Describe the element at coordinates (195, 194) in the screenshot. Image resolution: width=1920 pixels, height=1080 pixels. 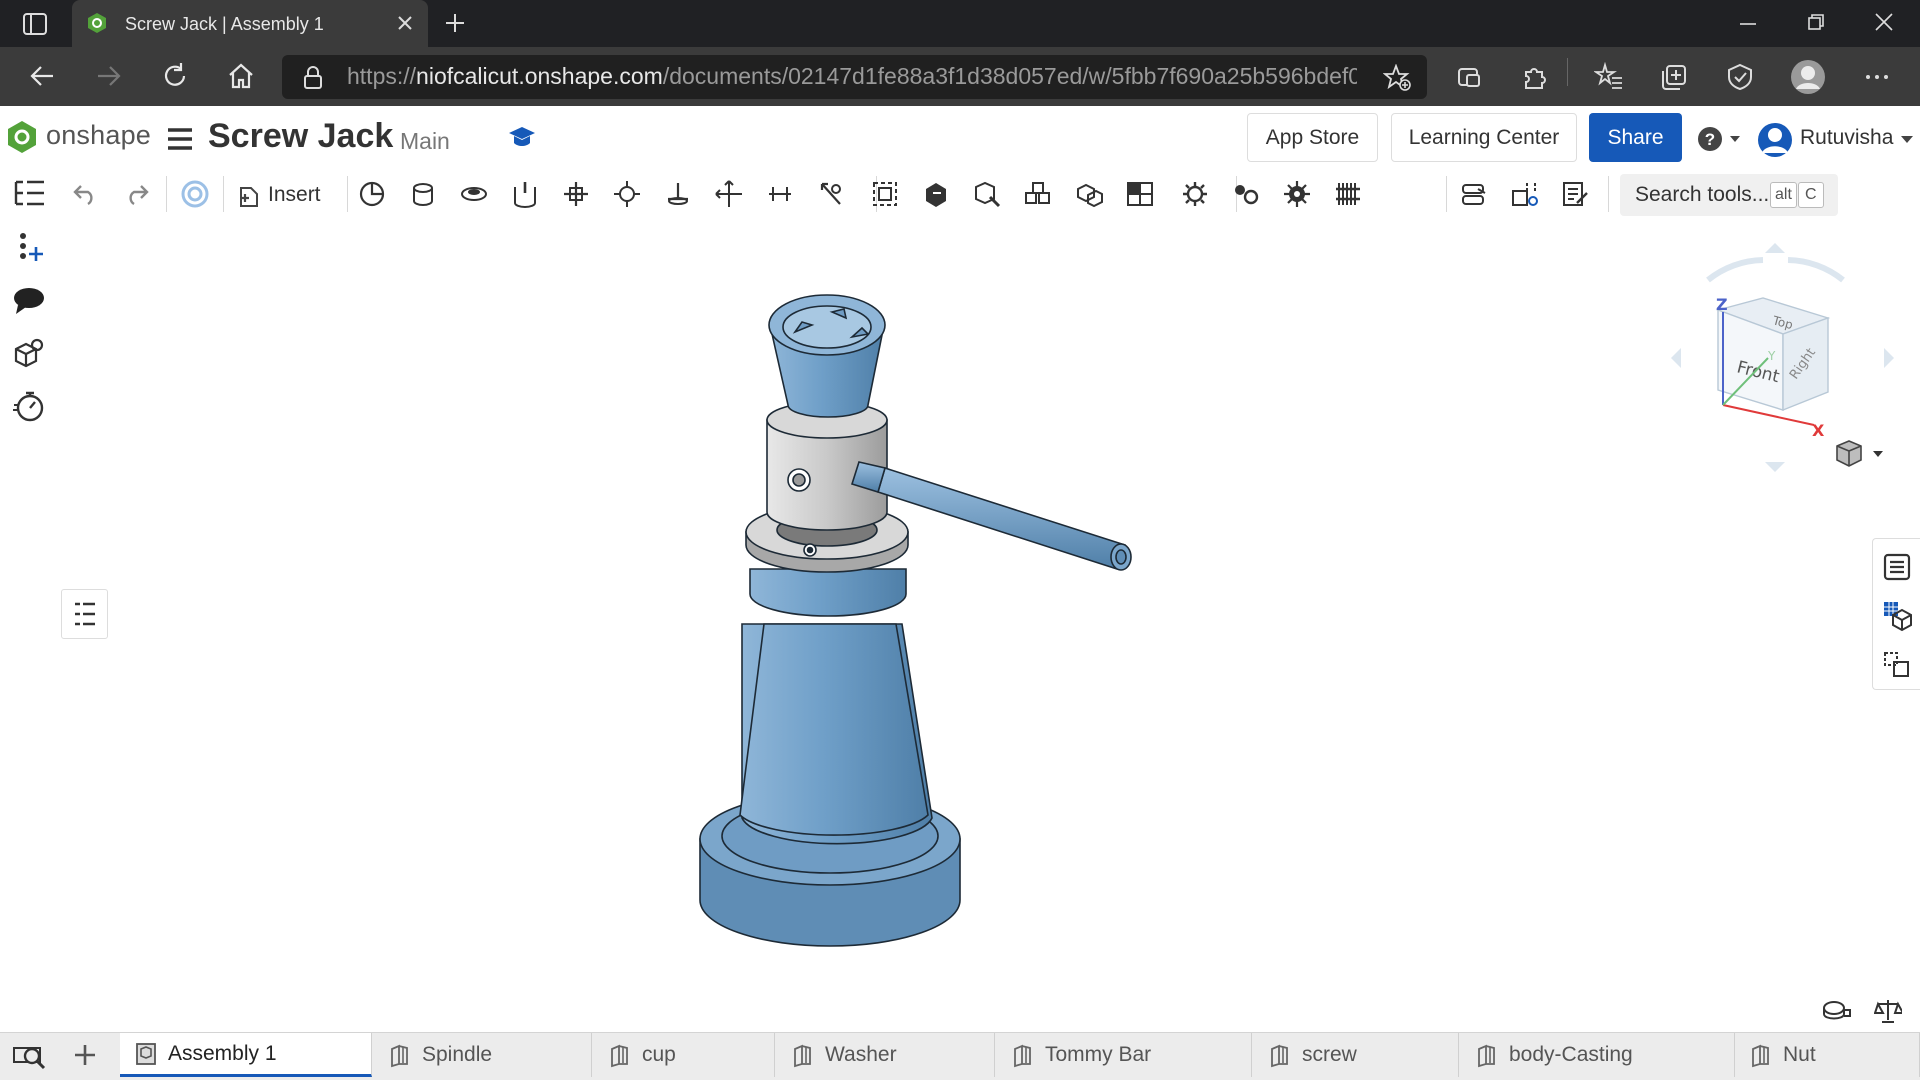
I see `regenerate-icon` at that location.